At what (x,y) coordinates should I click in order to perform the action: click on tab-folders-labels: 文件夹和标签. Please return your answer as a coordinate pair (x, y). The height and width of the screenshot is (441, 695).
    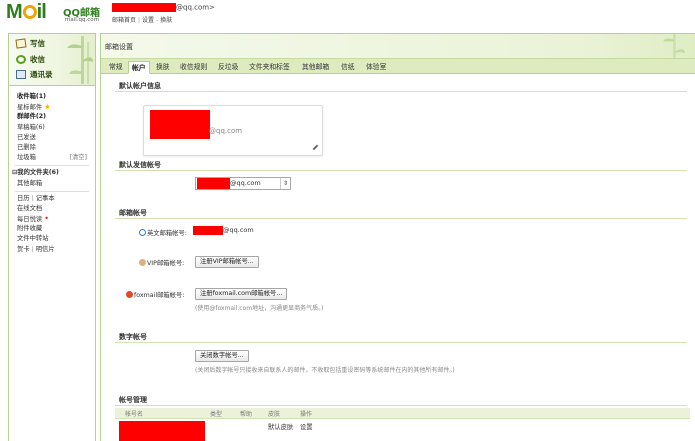
    Looking at the image, I should click on (269, 67).